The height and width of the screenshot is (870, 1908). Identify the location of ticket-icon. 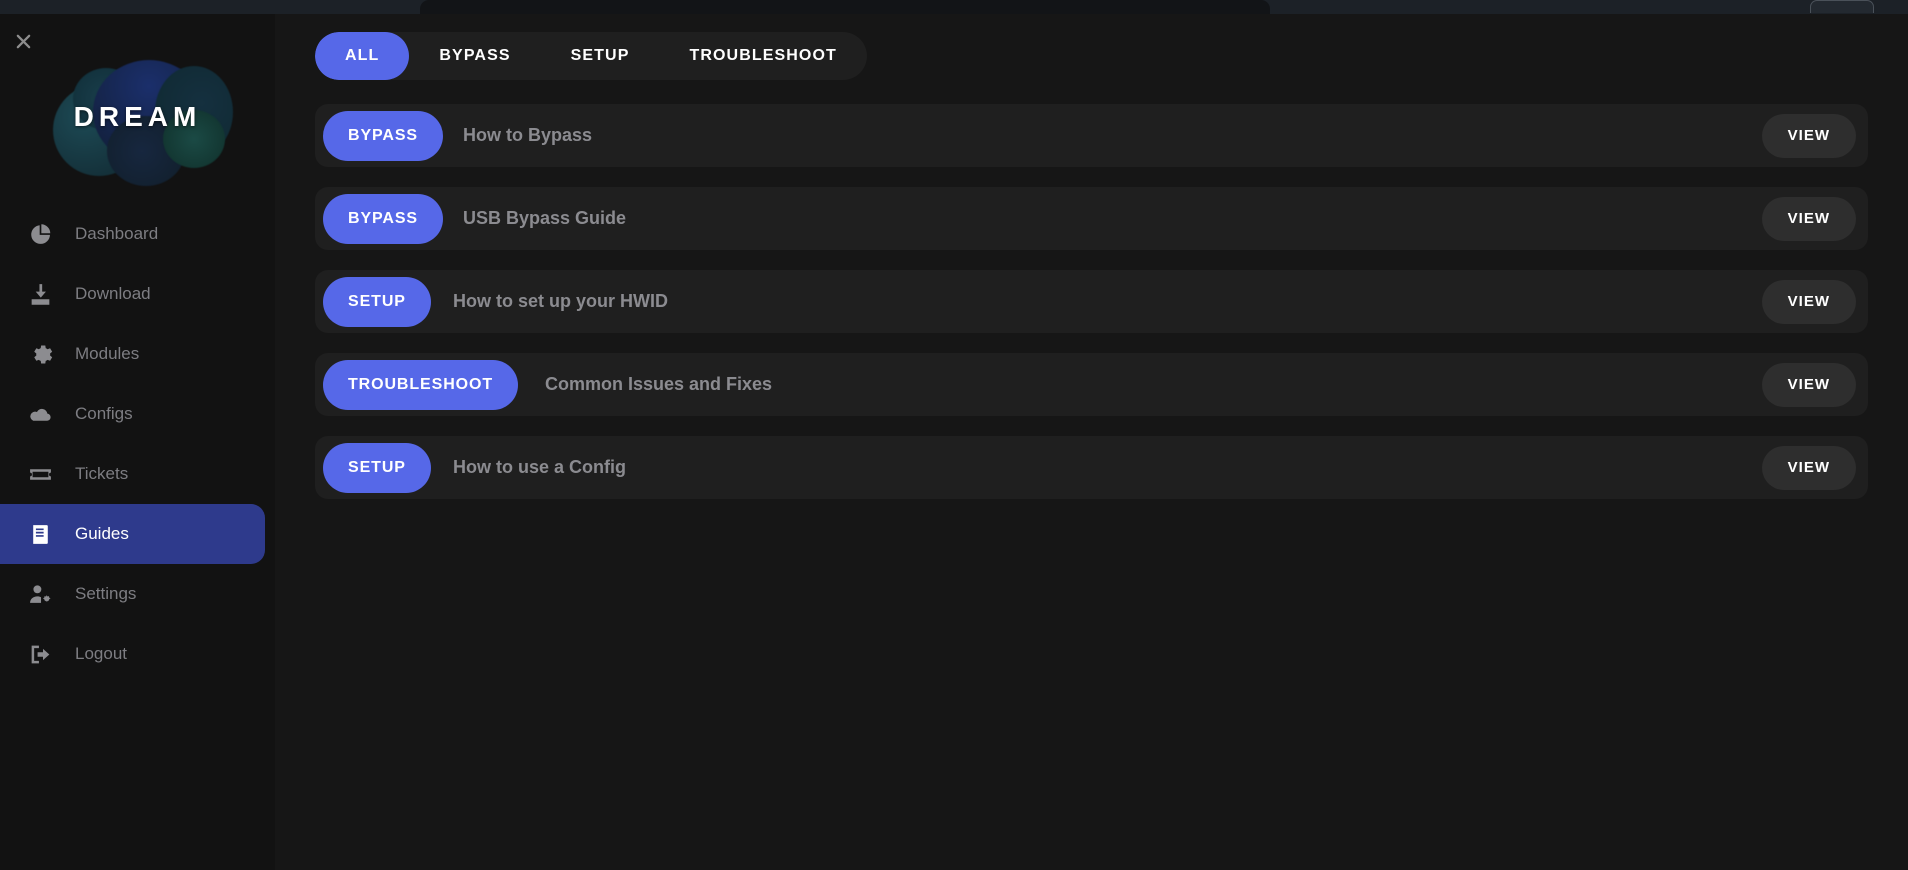
(40, 474).